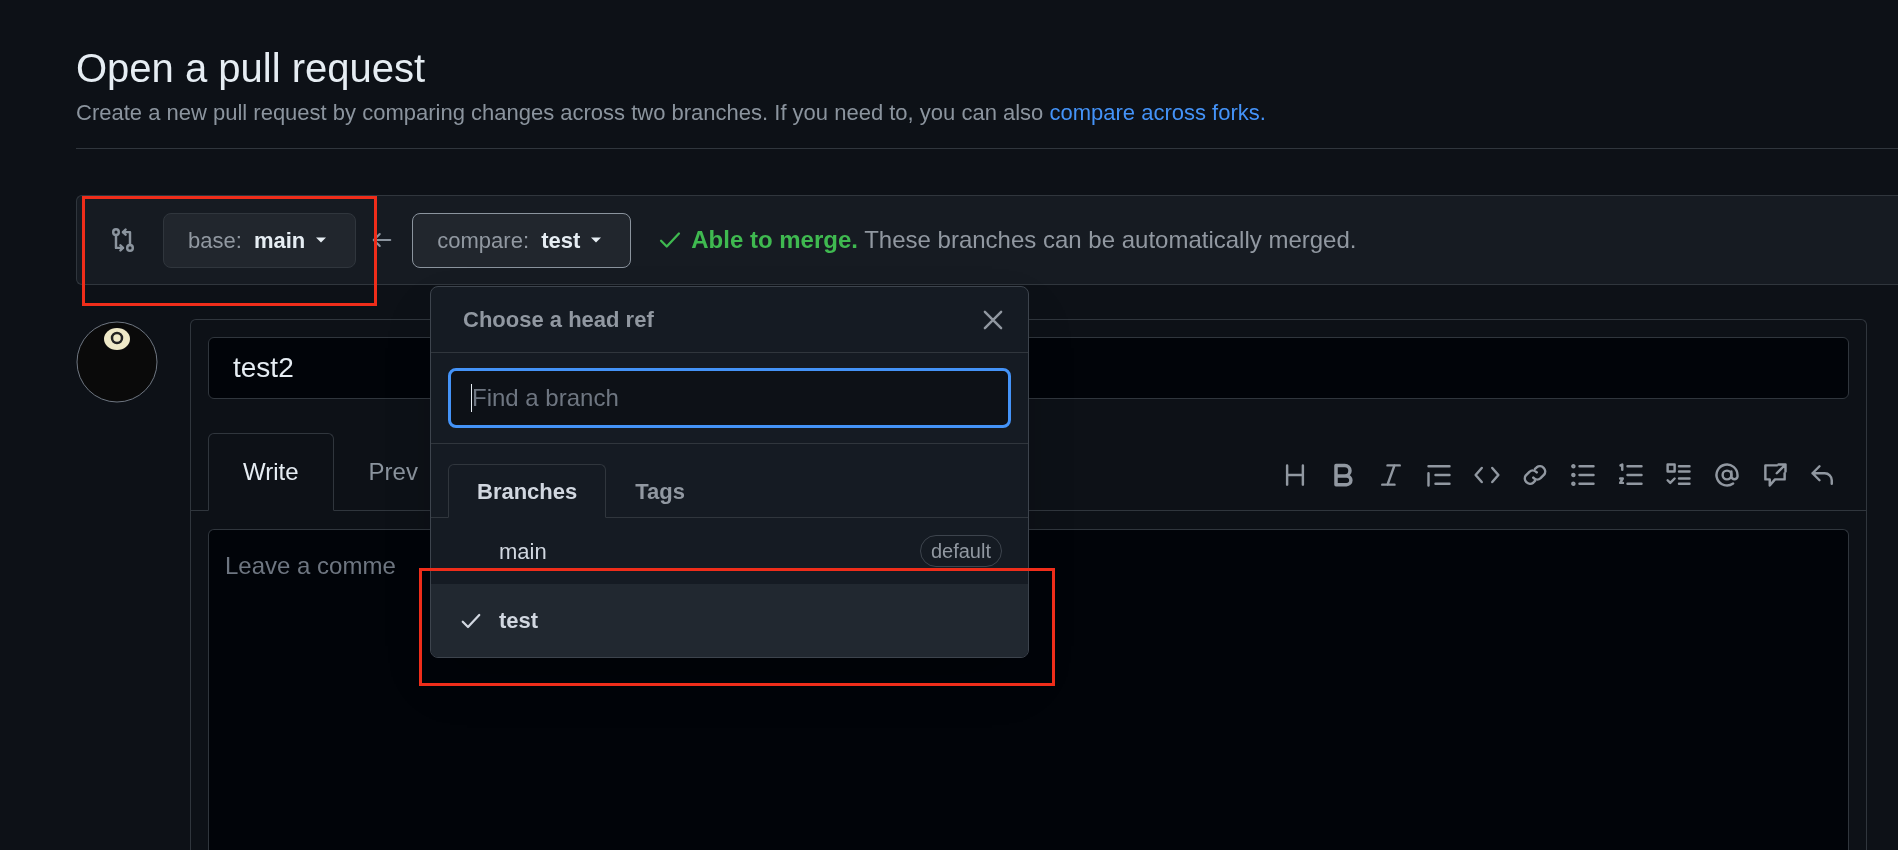  What do you see at coordinates (523, 551) in the screenshot?
I see `branch-name: main` at bounding box center [523, 551].